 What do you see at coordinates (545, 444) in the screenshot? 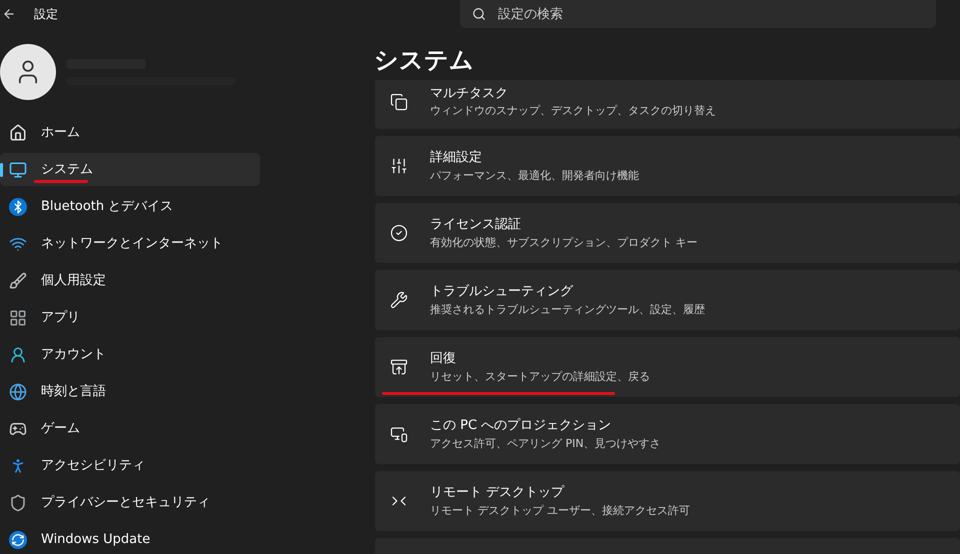
I see `card-subtitle: アクセス許可、ペアリング PIN、見つけやすさ` at bounding box center [545, 444].